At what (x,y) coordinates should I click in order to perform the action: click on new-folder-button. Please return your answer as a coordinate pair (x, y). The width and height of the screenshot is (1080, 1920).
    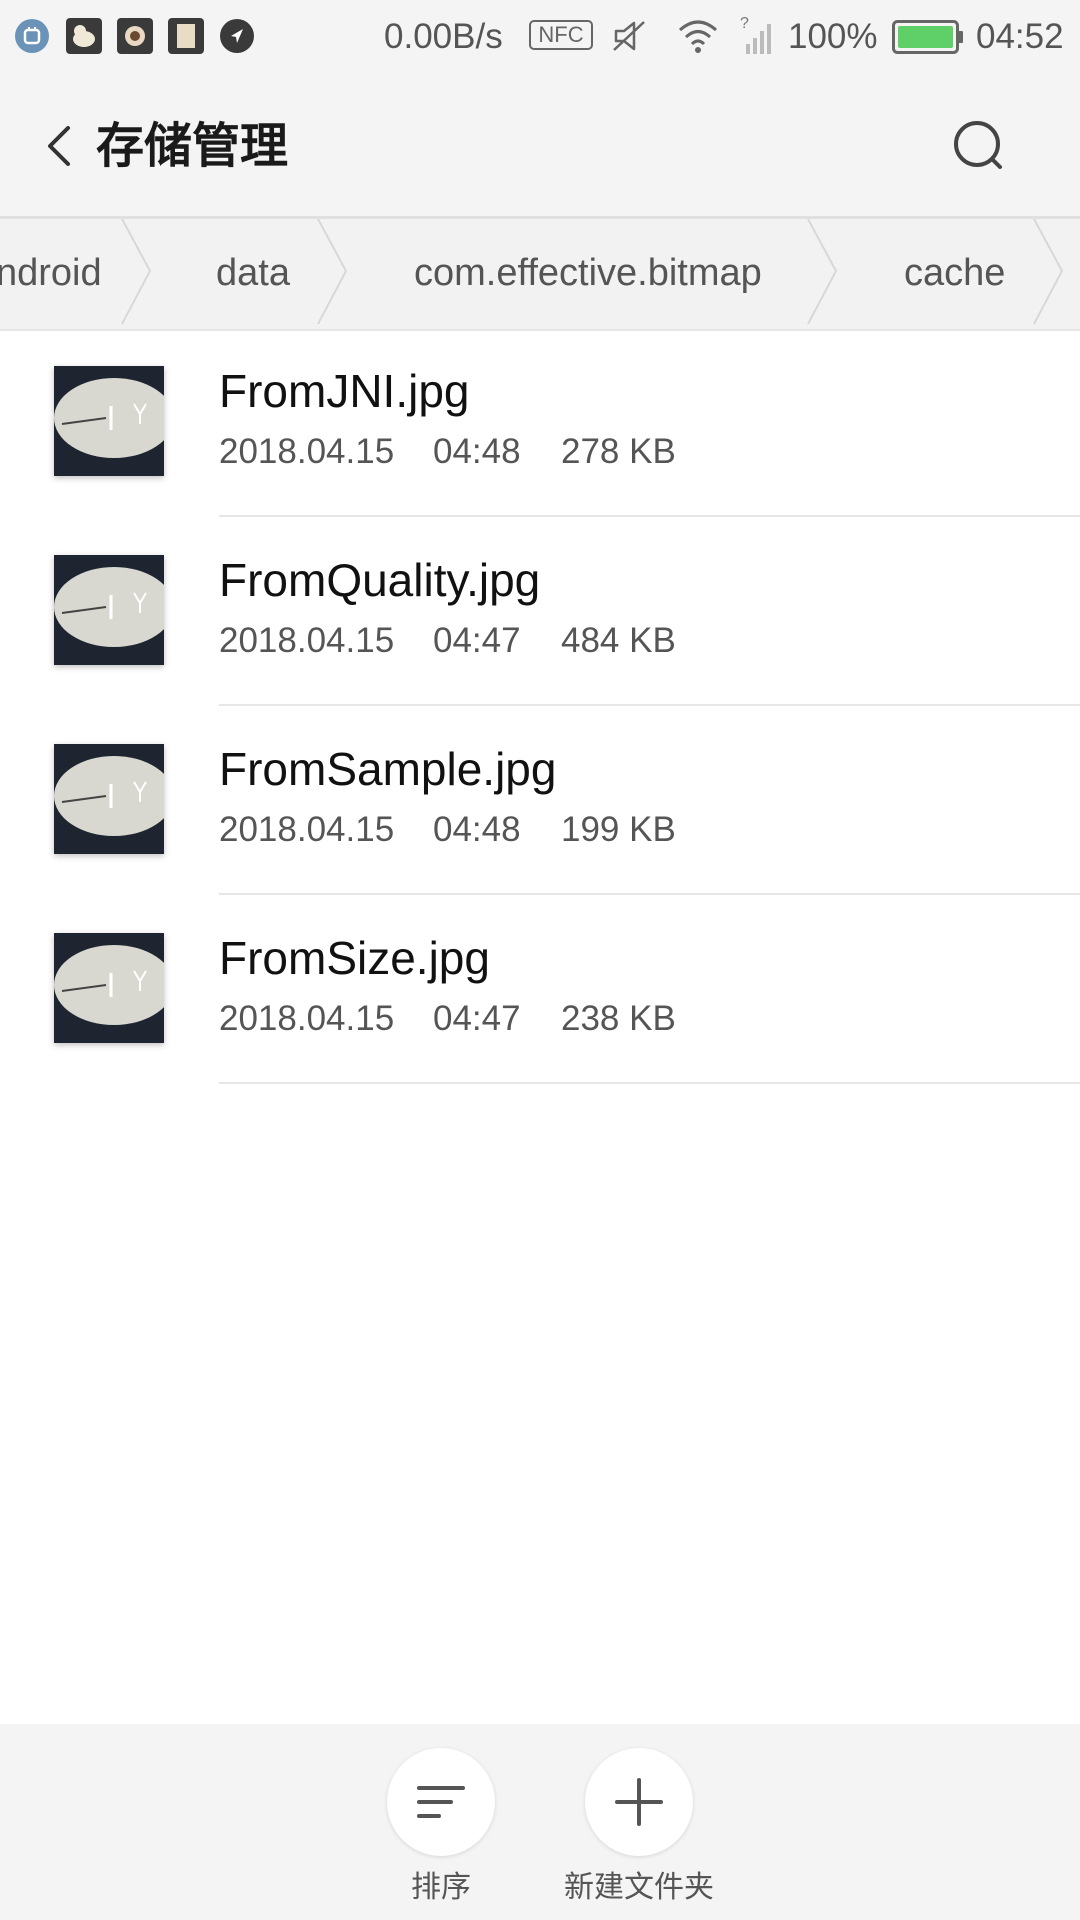
    Looking at the image, I should click on (639, 1802).